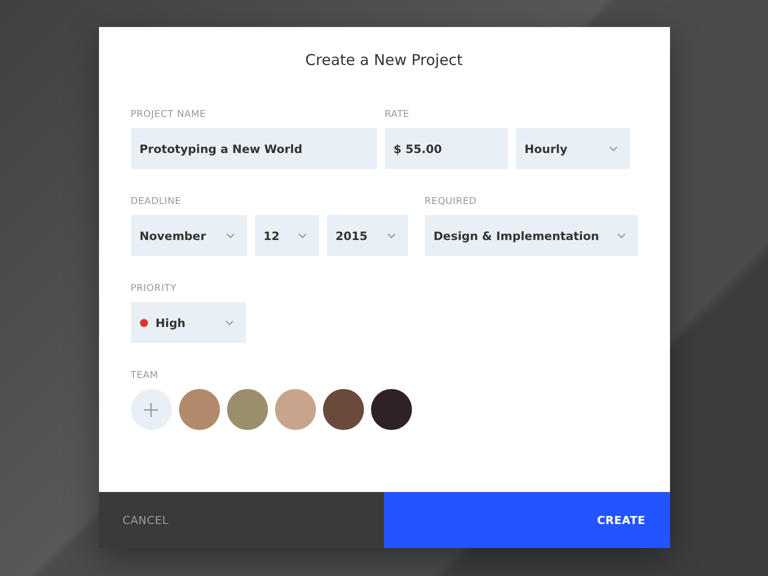 The image size is (768, 576). What do you see at coordinates (145, 375) in the screenshot?
I see `field-label: TEAM` at bounding box center [145, 375].